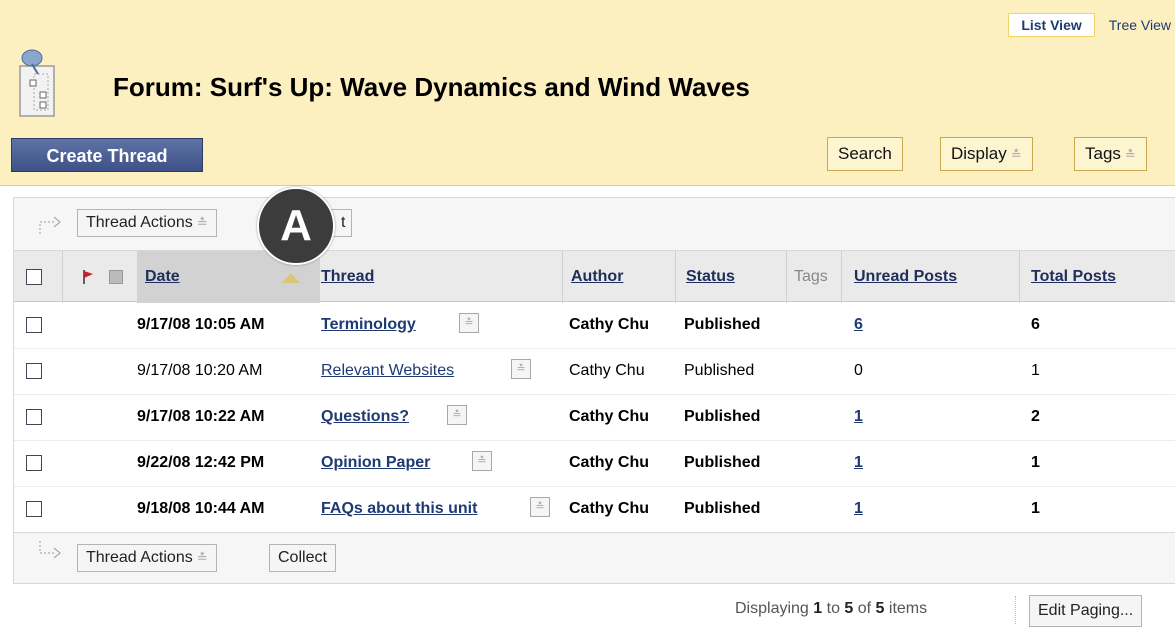 The height and width of the screenshot is (631, 1175). I want to click on tree-view-tab: Tree View, so click(1140, 25).